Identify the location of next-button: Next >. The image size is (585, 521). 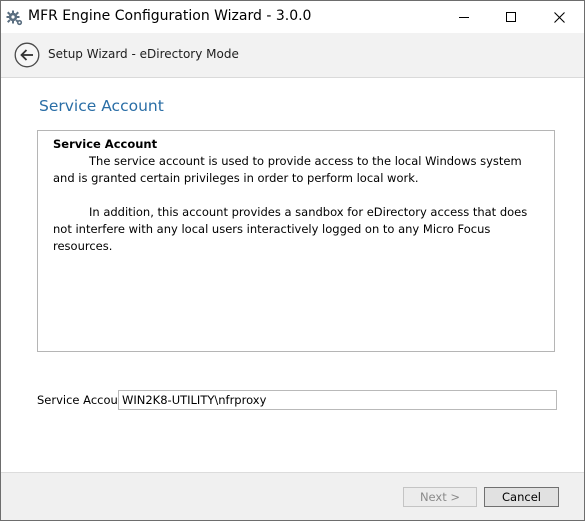
(440, 497).